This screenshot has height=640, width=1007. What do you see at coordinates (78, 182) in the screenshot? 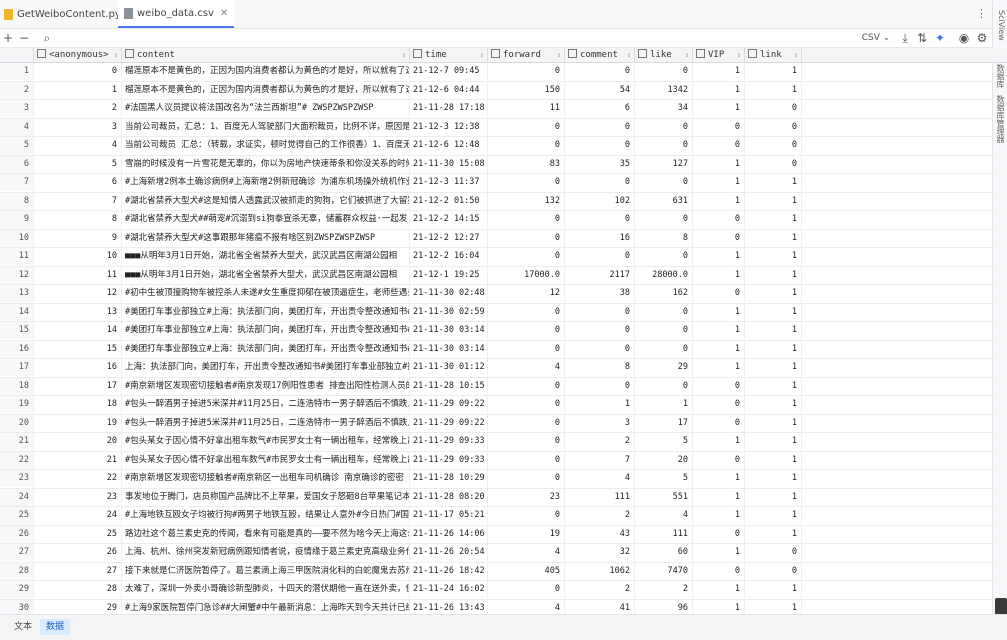
I see `anonymous-cell: 6` at bounding box center [78, 182].